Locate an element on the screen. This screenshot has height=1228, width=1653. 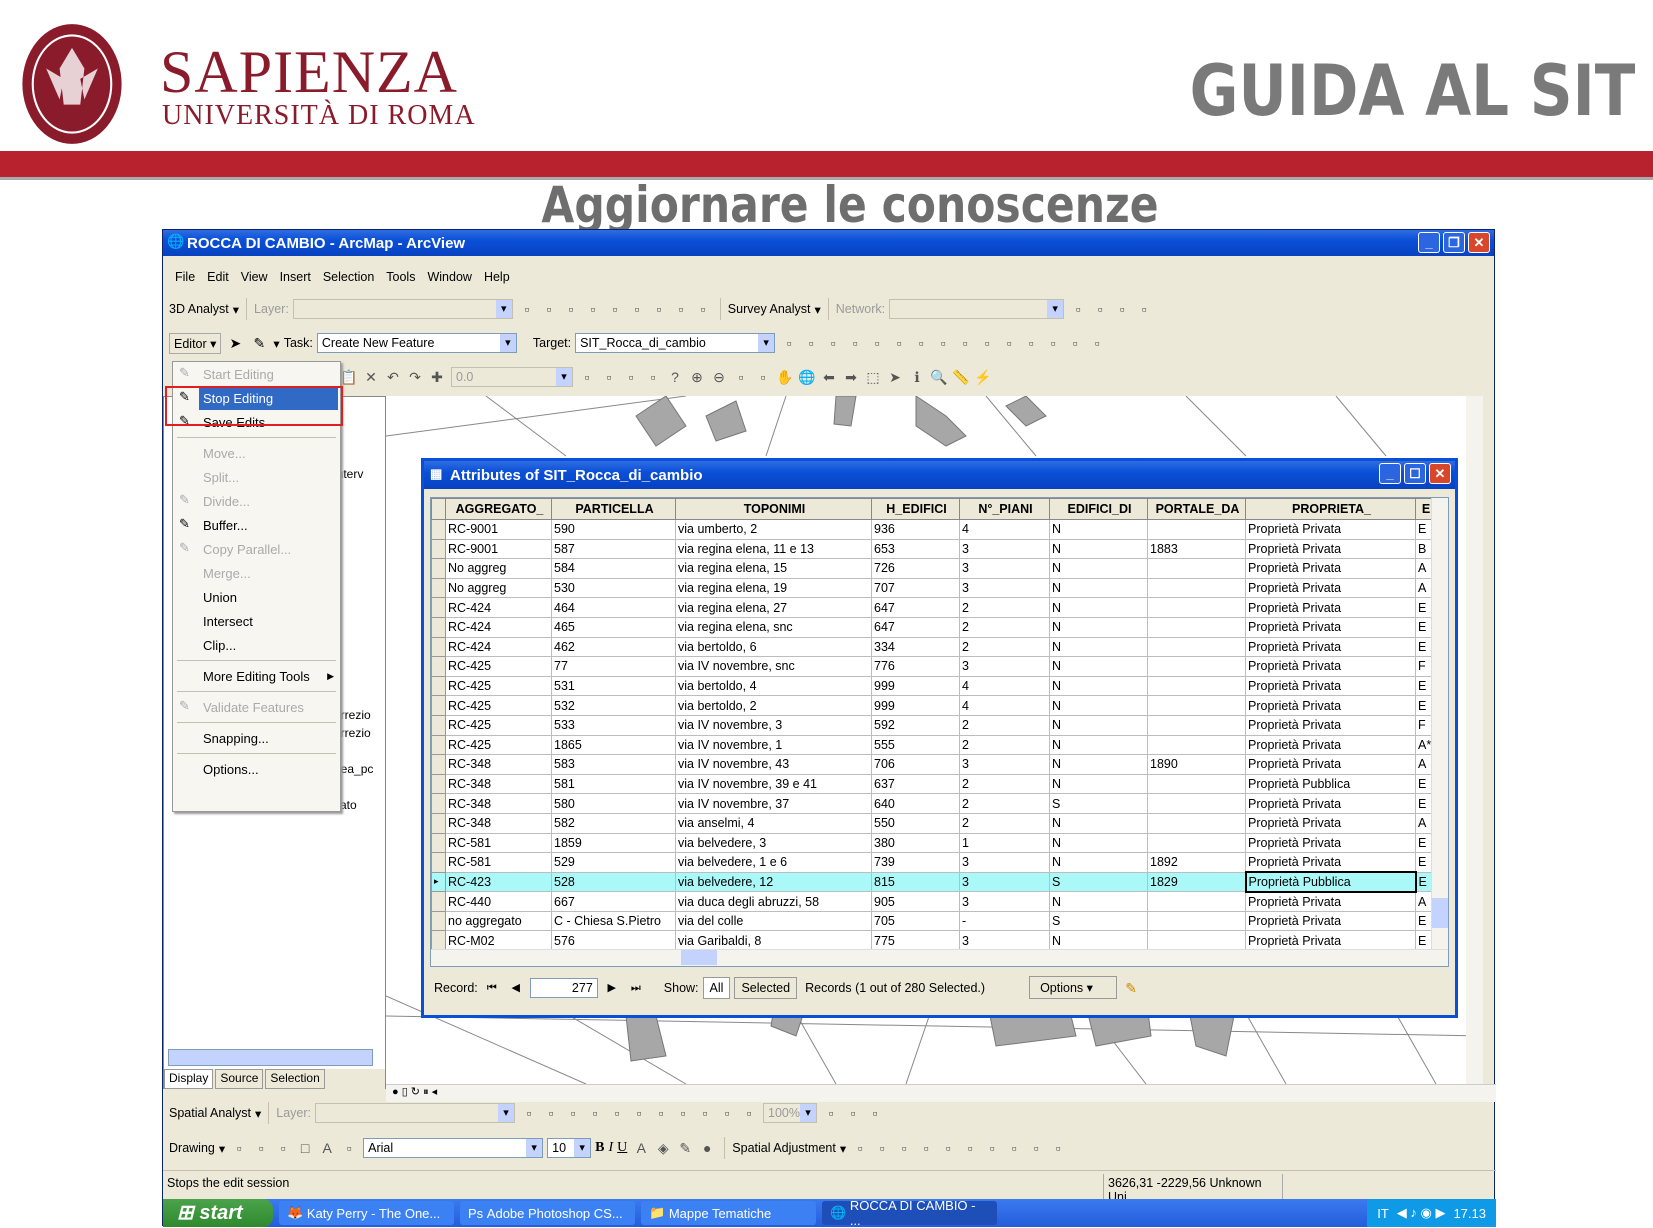
next-record-button: ▶ is located at coordinates (612, 988).